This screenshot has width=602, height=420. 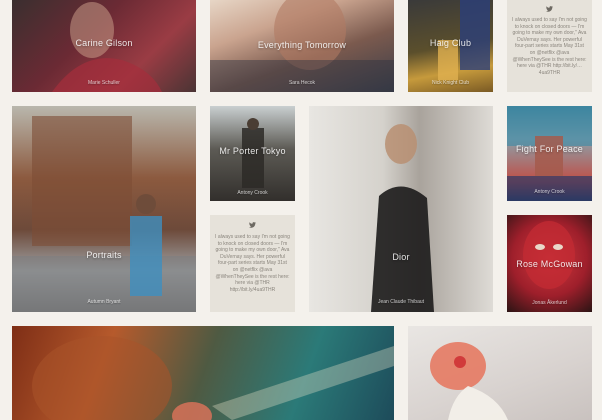 I want to click on tile-portraits: Portraits Autumn Bryant, so click(x=104, y=209).